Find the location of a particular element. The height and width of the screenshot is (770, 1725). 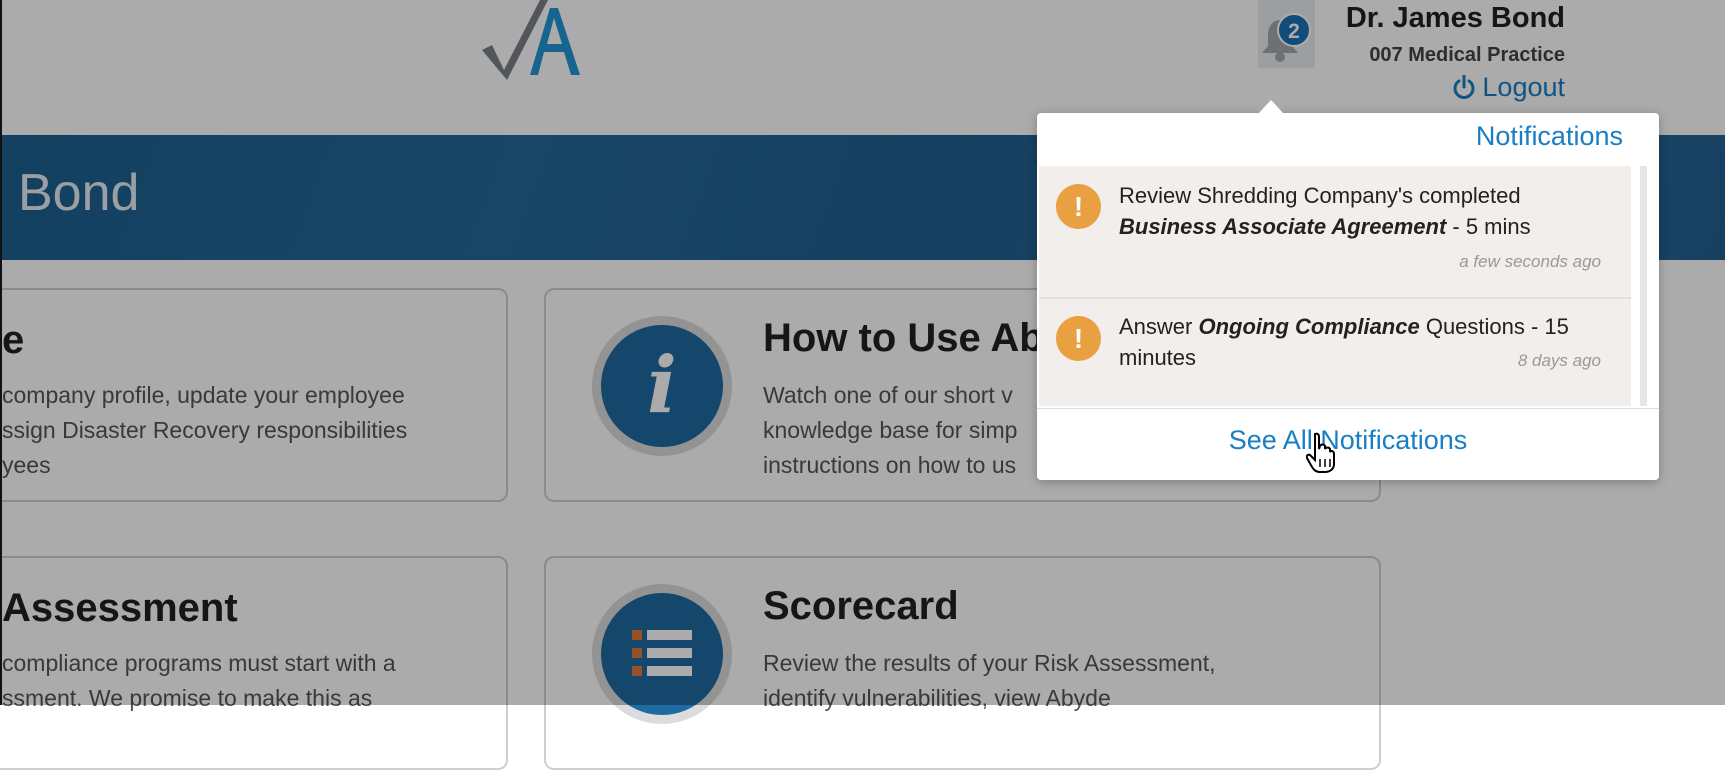

notification-line: Review Shredding Company's completed is located at coordinates (1320, 195).